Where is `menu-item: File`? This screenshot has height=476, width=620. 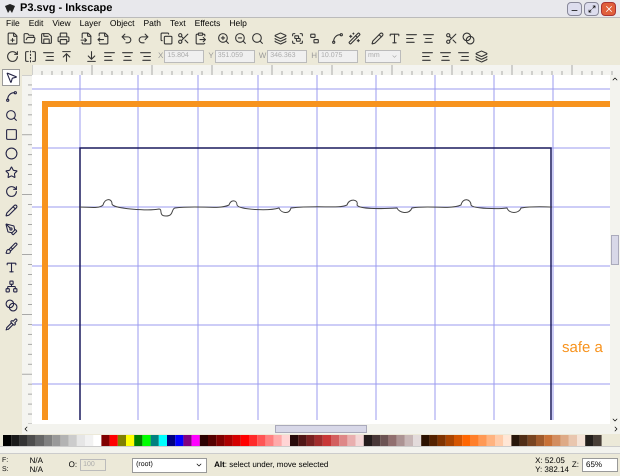
menu-item: File is located at coordinates (13, 23).